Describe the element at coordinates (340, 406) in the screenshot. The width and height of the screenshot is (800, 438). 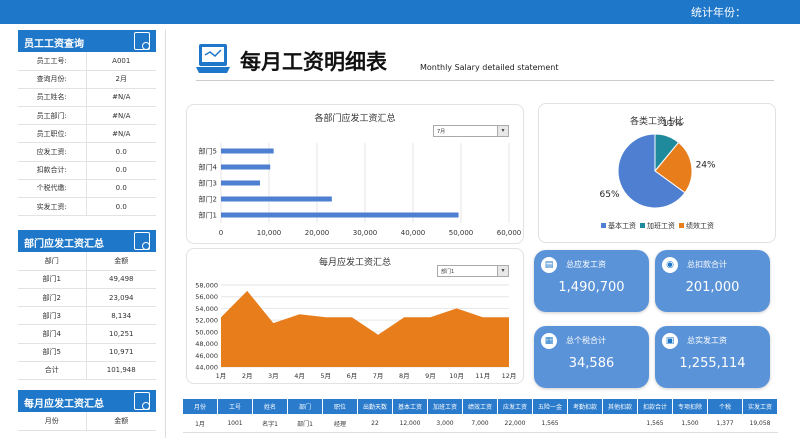
I see `column-header: 职位` at that location.